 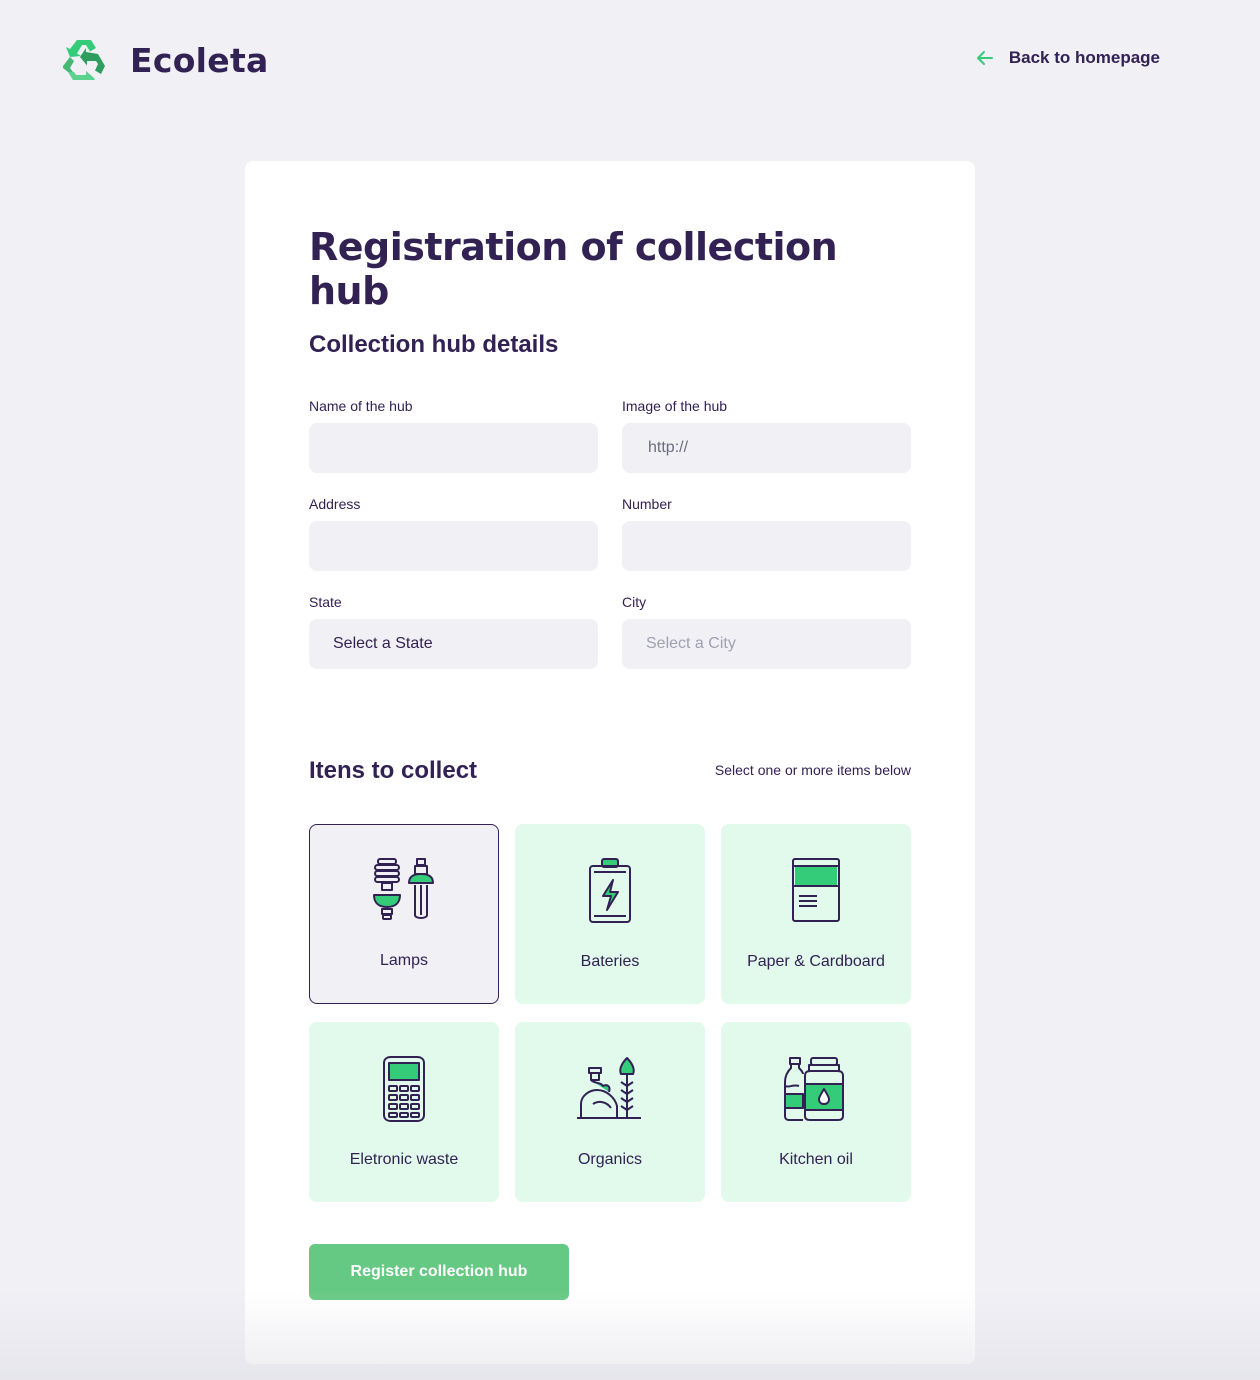 I want to click on organics-icon, so click(x=609, y=1088).